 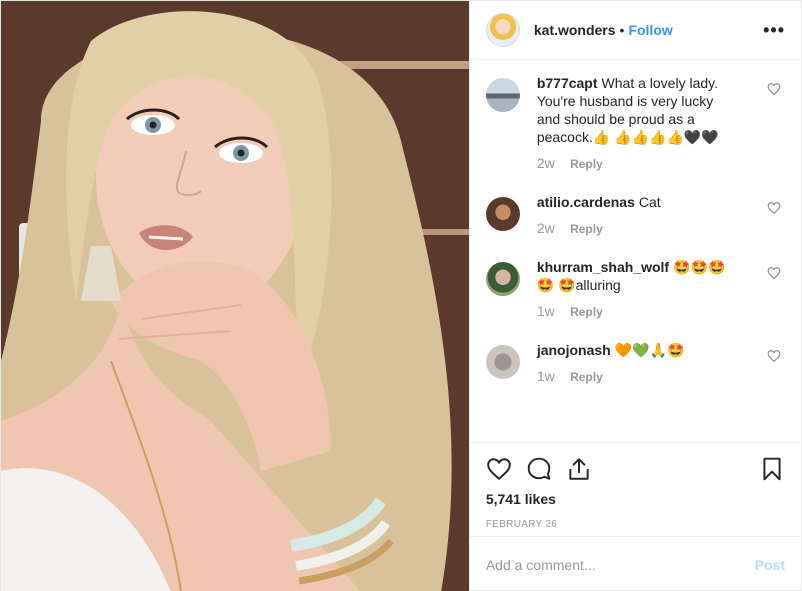 What do you see at coordinates (499, 469) in the screenshot?
I see `like-heart-icon` at bounding box center [499, 469].